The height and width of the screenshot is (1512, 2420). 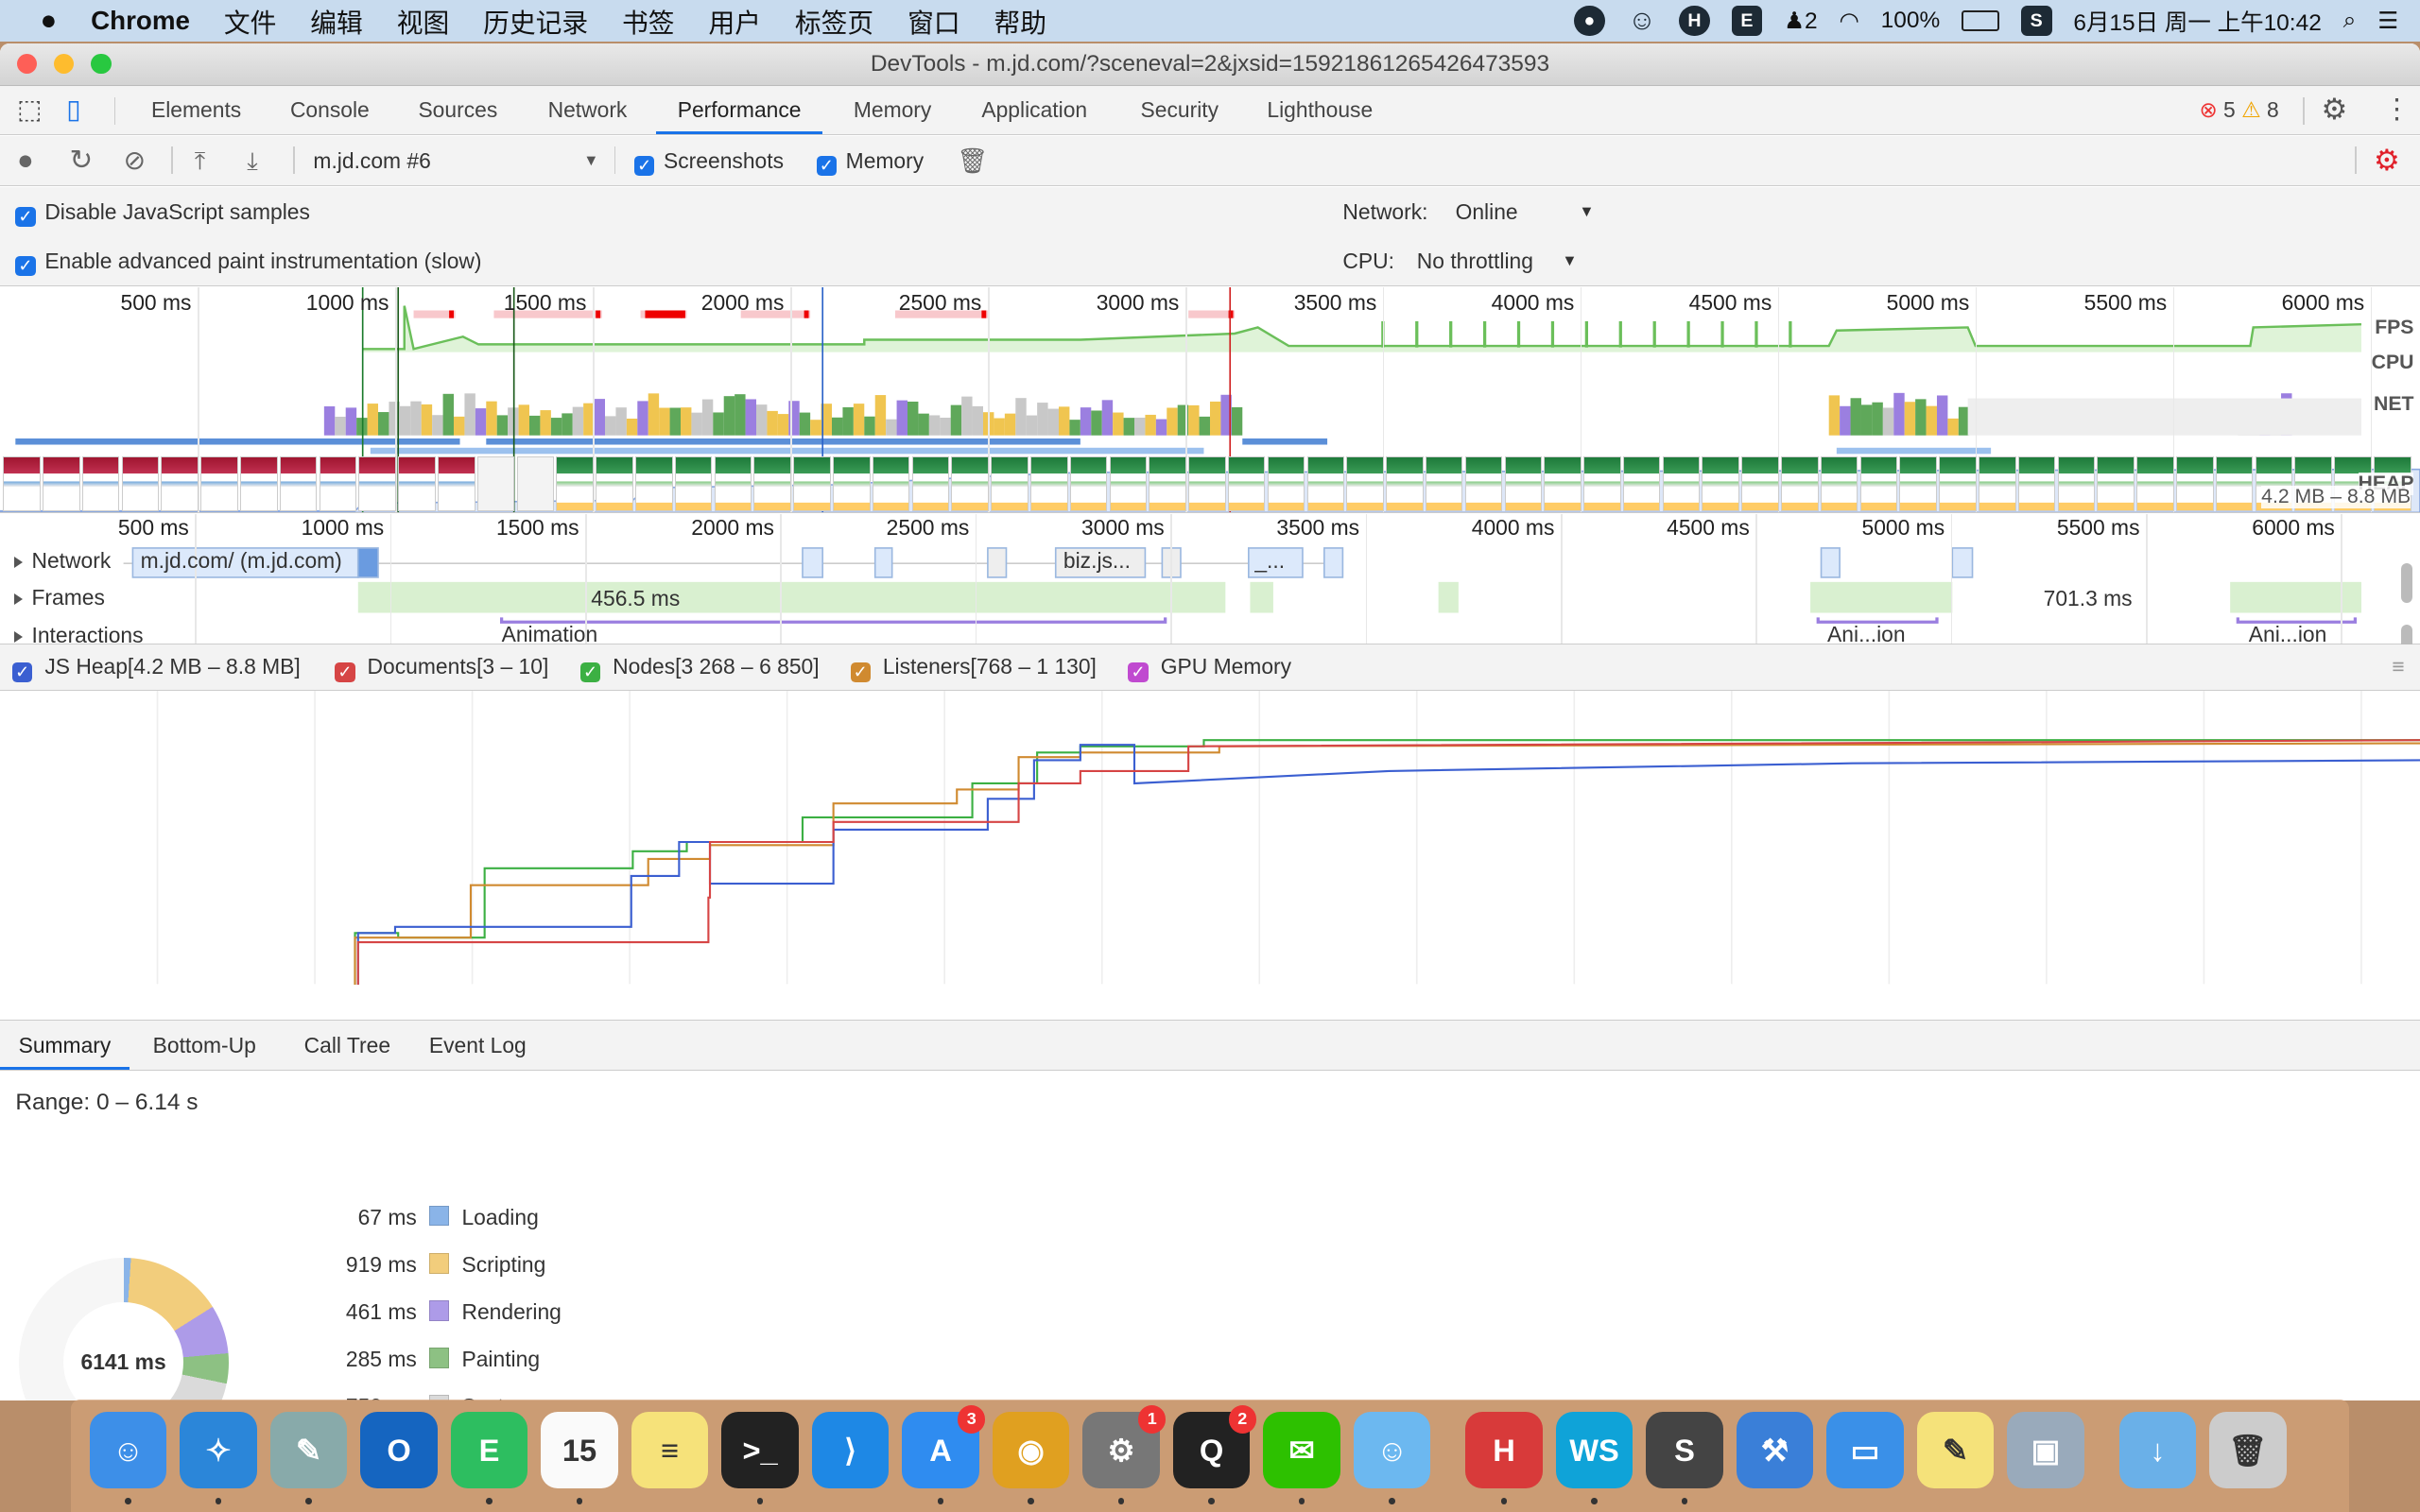 I want to click on tab-lighthouse: Lighthouse, so click(x=1320, y=110).